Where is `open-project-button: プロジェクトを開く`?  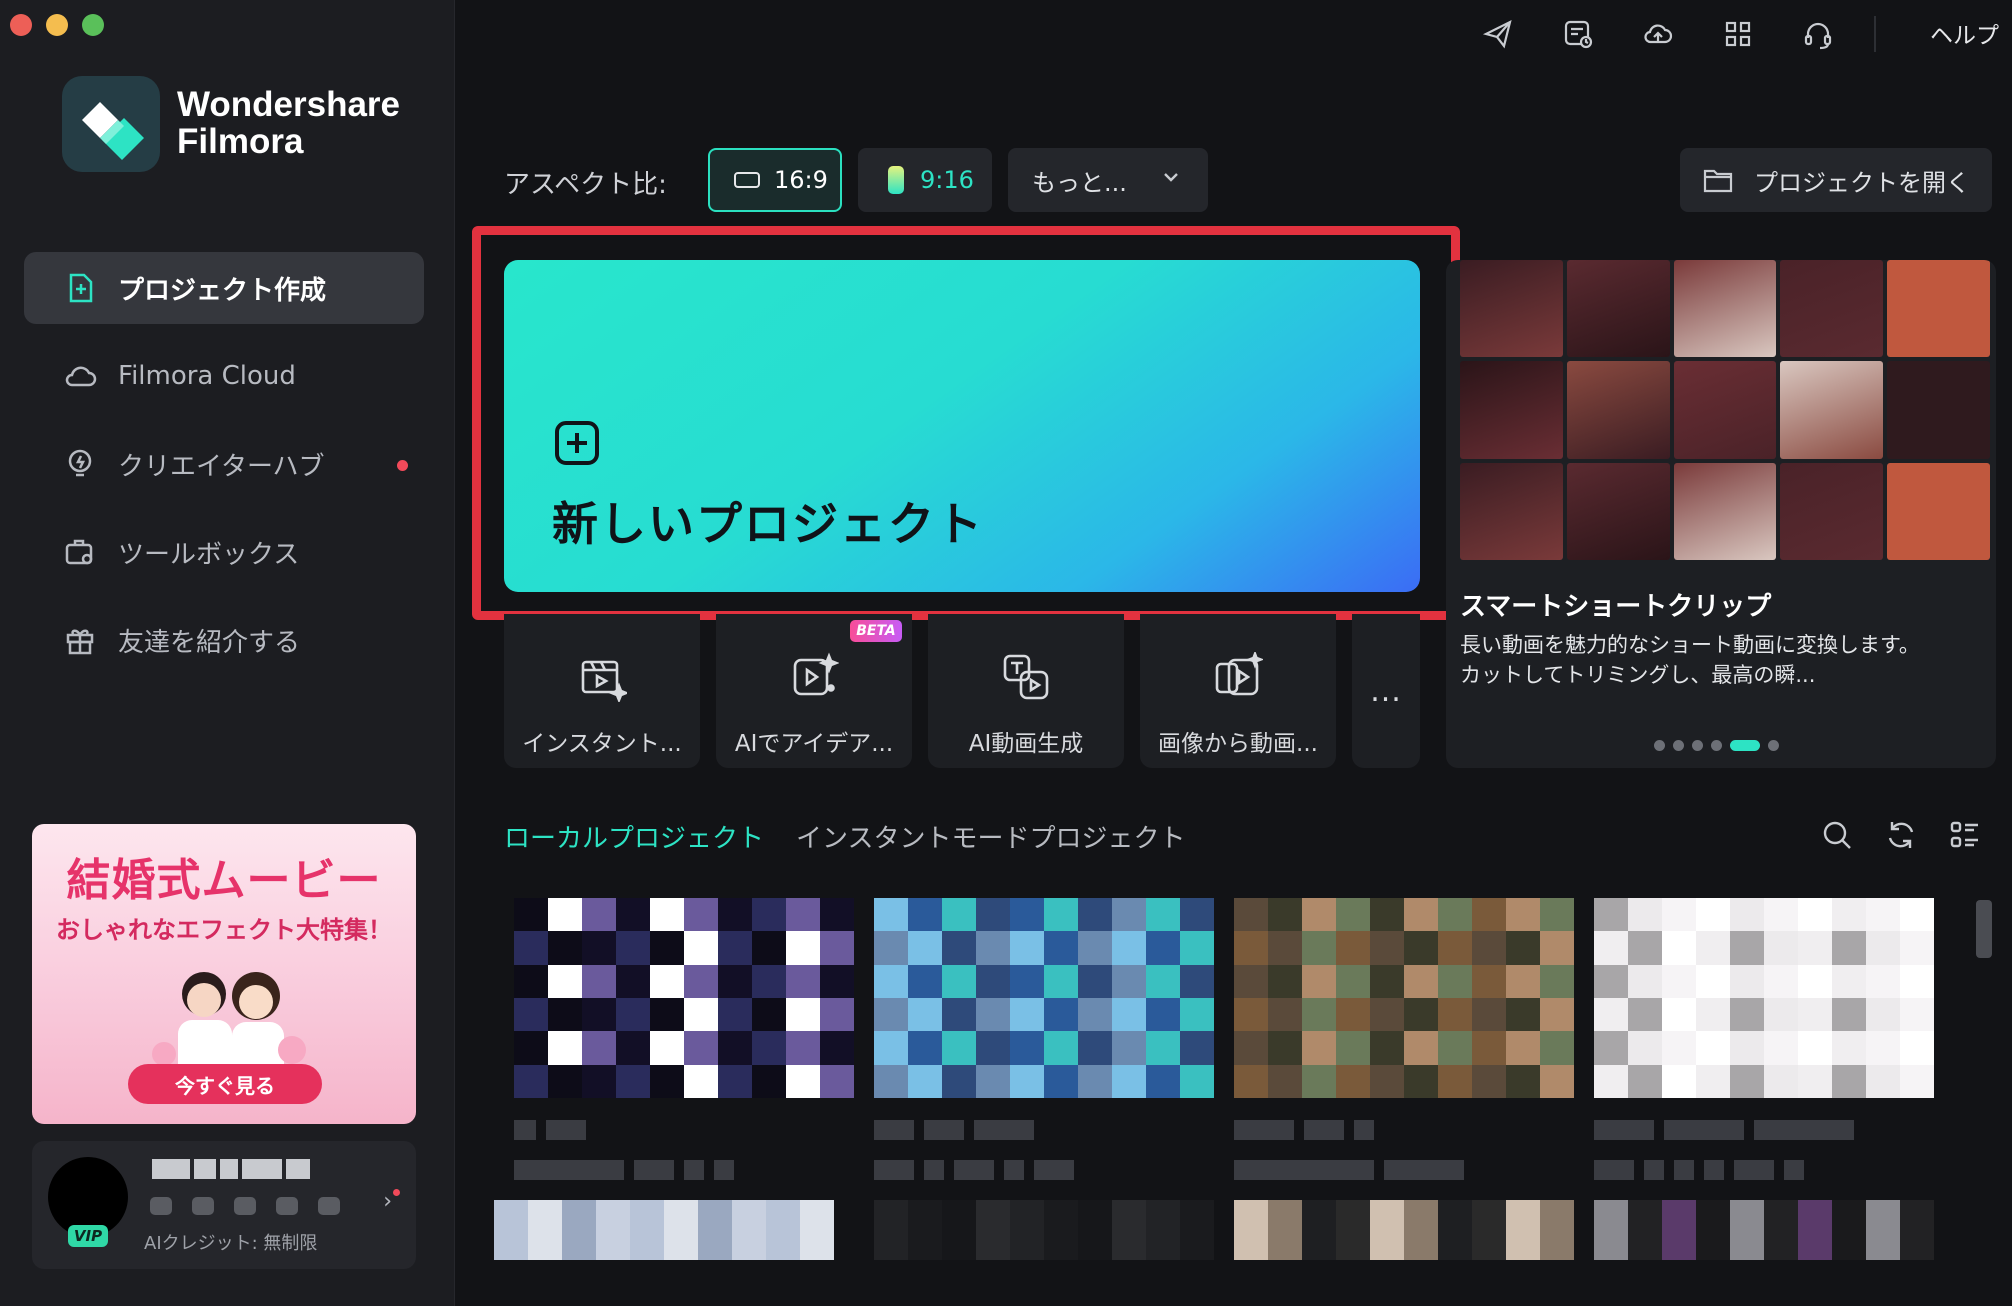 open-project-button: プロジェクトを開く is located at coordinates (1836, 180).